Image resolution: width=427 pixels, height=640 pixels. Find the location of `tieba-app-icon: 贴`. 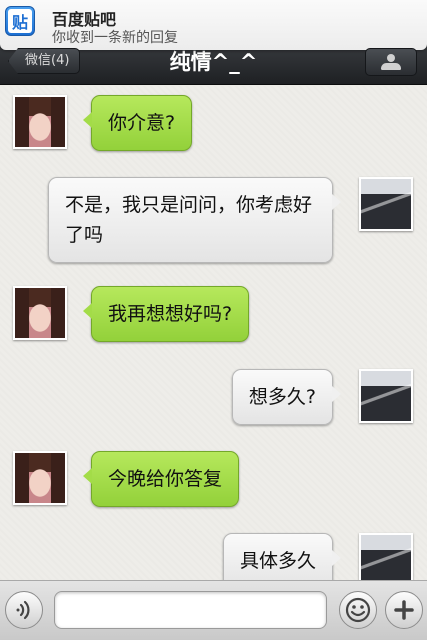

tieba-app-icon: 贴 is located at coordinates (20, 21).